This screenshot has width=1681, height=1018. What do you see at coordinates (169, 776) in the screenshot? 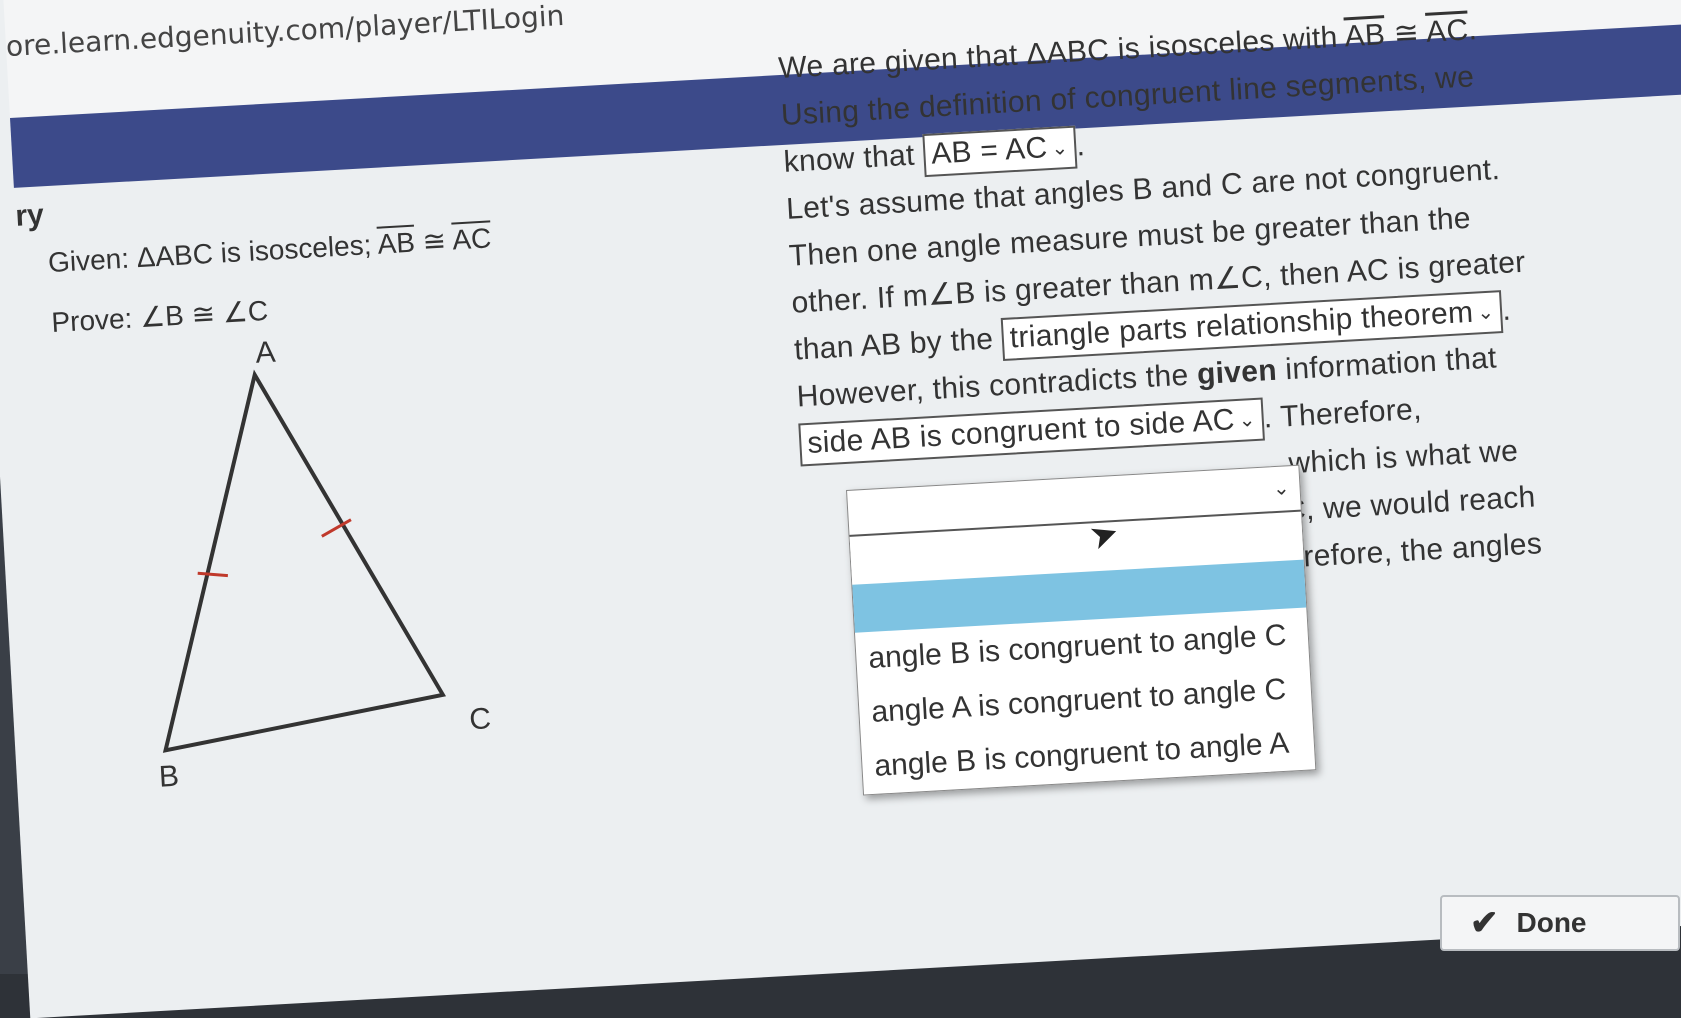
I see `vertex-b-label: B` at bounding box center [169, 776].